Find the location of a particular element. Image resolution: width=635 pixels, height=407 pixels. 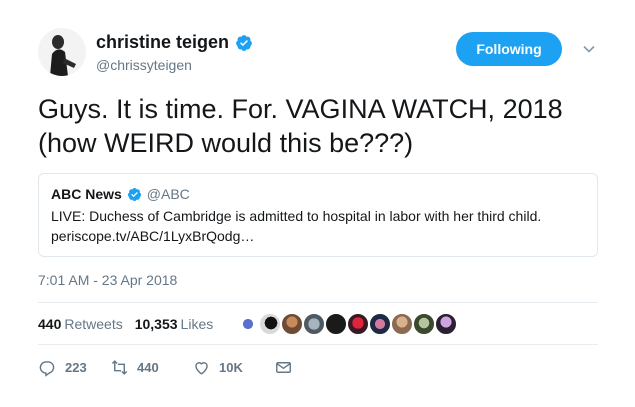

retweet-icon is located at coordinates (119, 367).